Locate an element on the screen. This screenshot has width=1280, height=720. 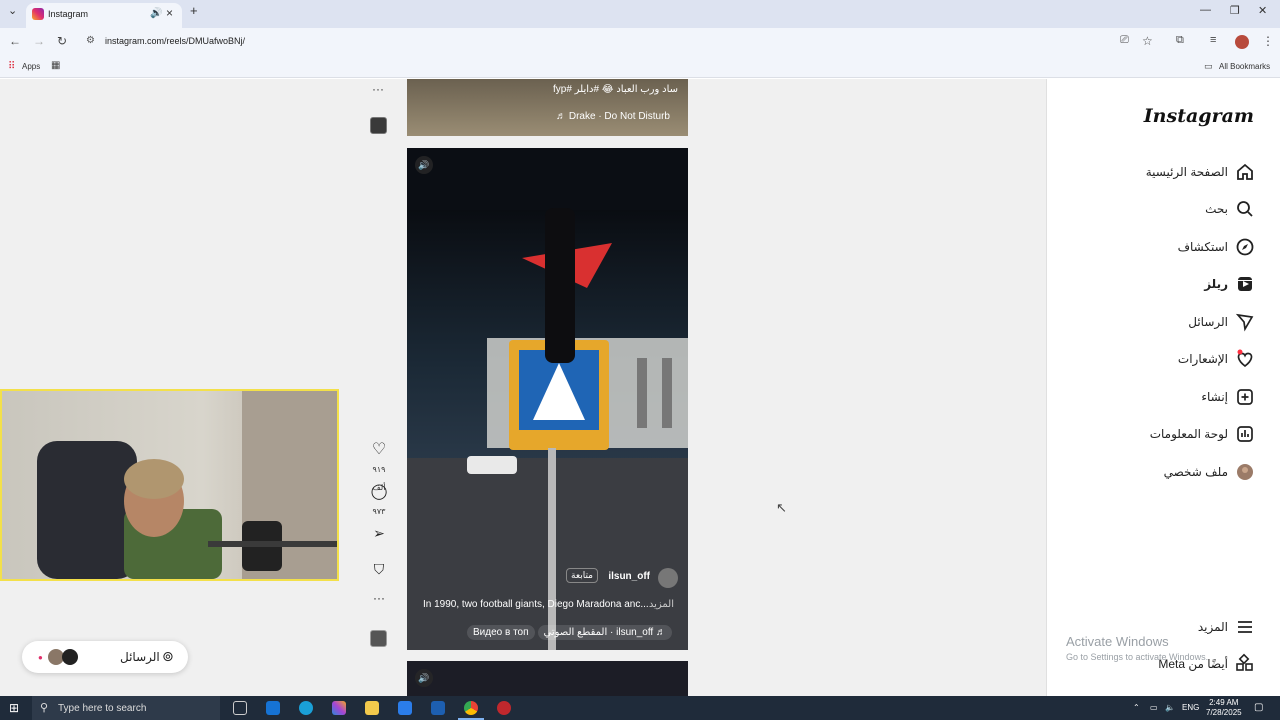
apps-grid-icon: ⠿ is located at coordinates (11, 66).